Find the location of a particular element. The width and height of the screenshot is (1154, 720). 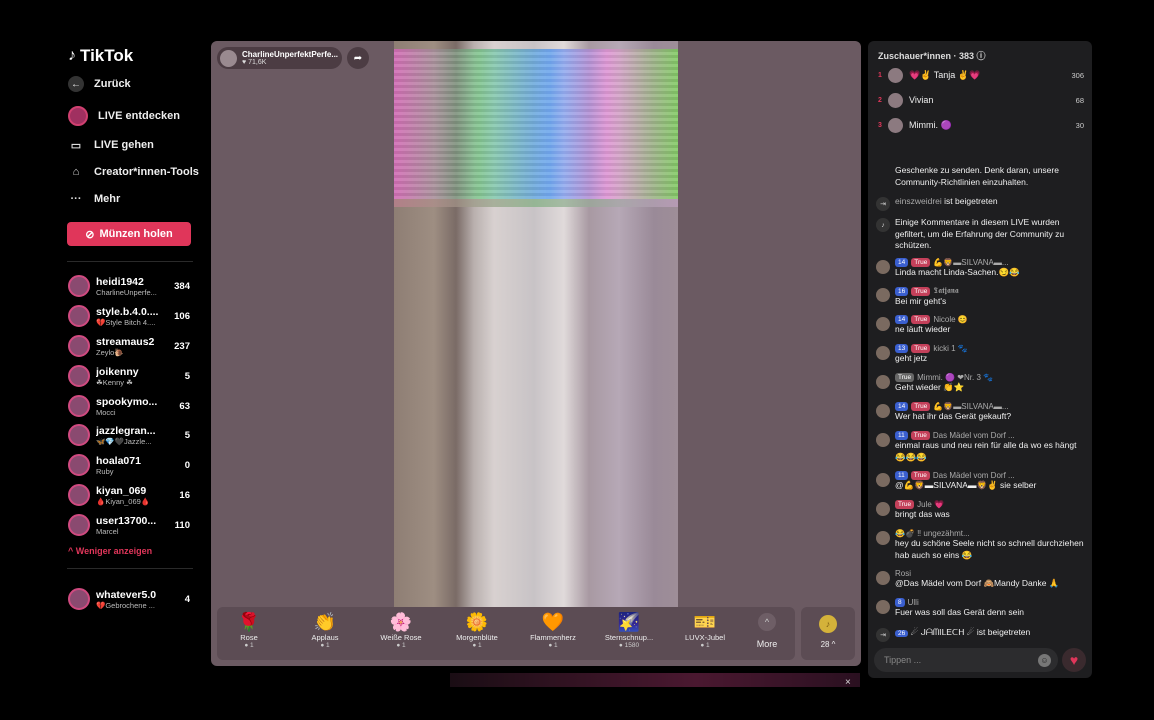

nav-live-discover: LIVE entdecken is located at coordinates (124, 116).